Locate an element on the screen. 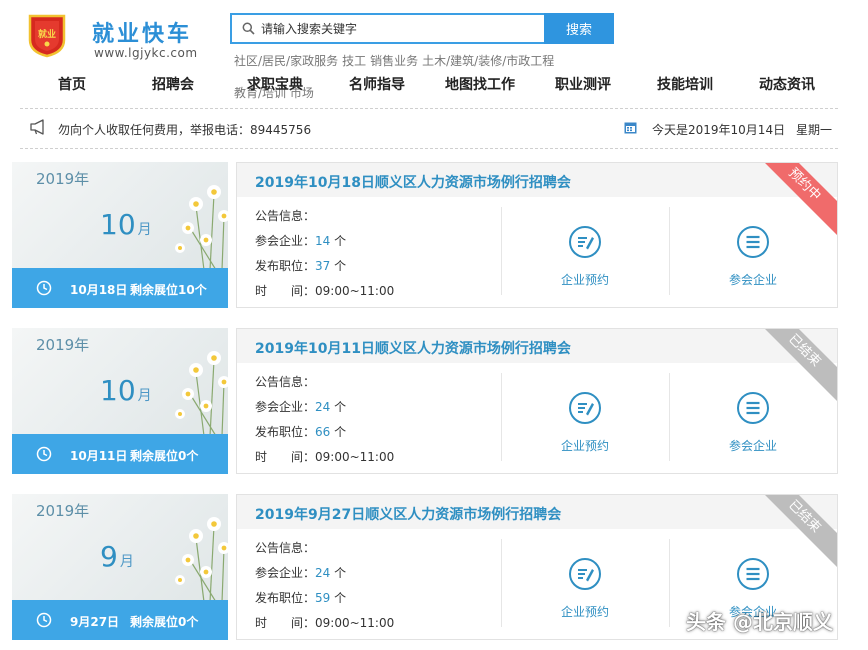 This screenshot has height=650, width=868. main-nav: 首页 招聘会 求职宝典 名师指导 地图找工作 职业测评 技能培训 动态资讯 is located at coordinates (434, 85).